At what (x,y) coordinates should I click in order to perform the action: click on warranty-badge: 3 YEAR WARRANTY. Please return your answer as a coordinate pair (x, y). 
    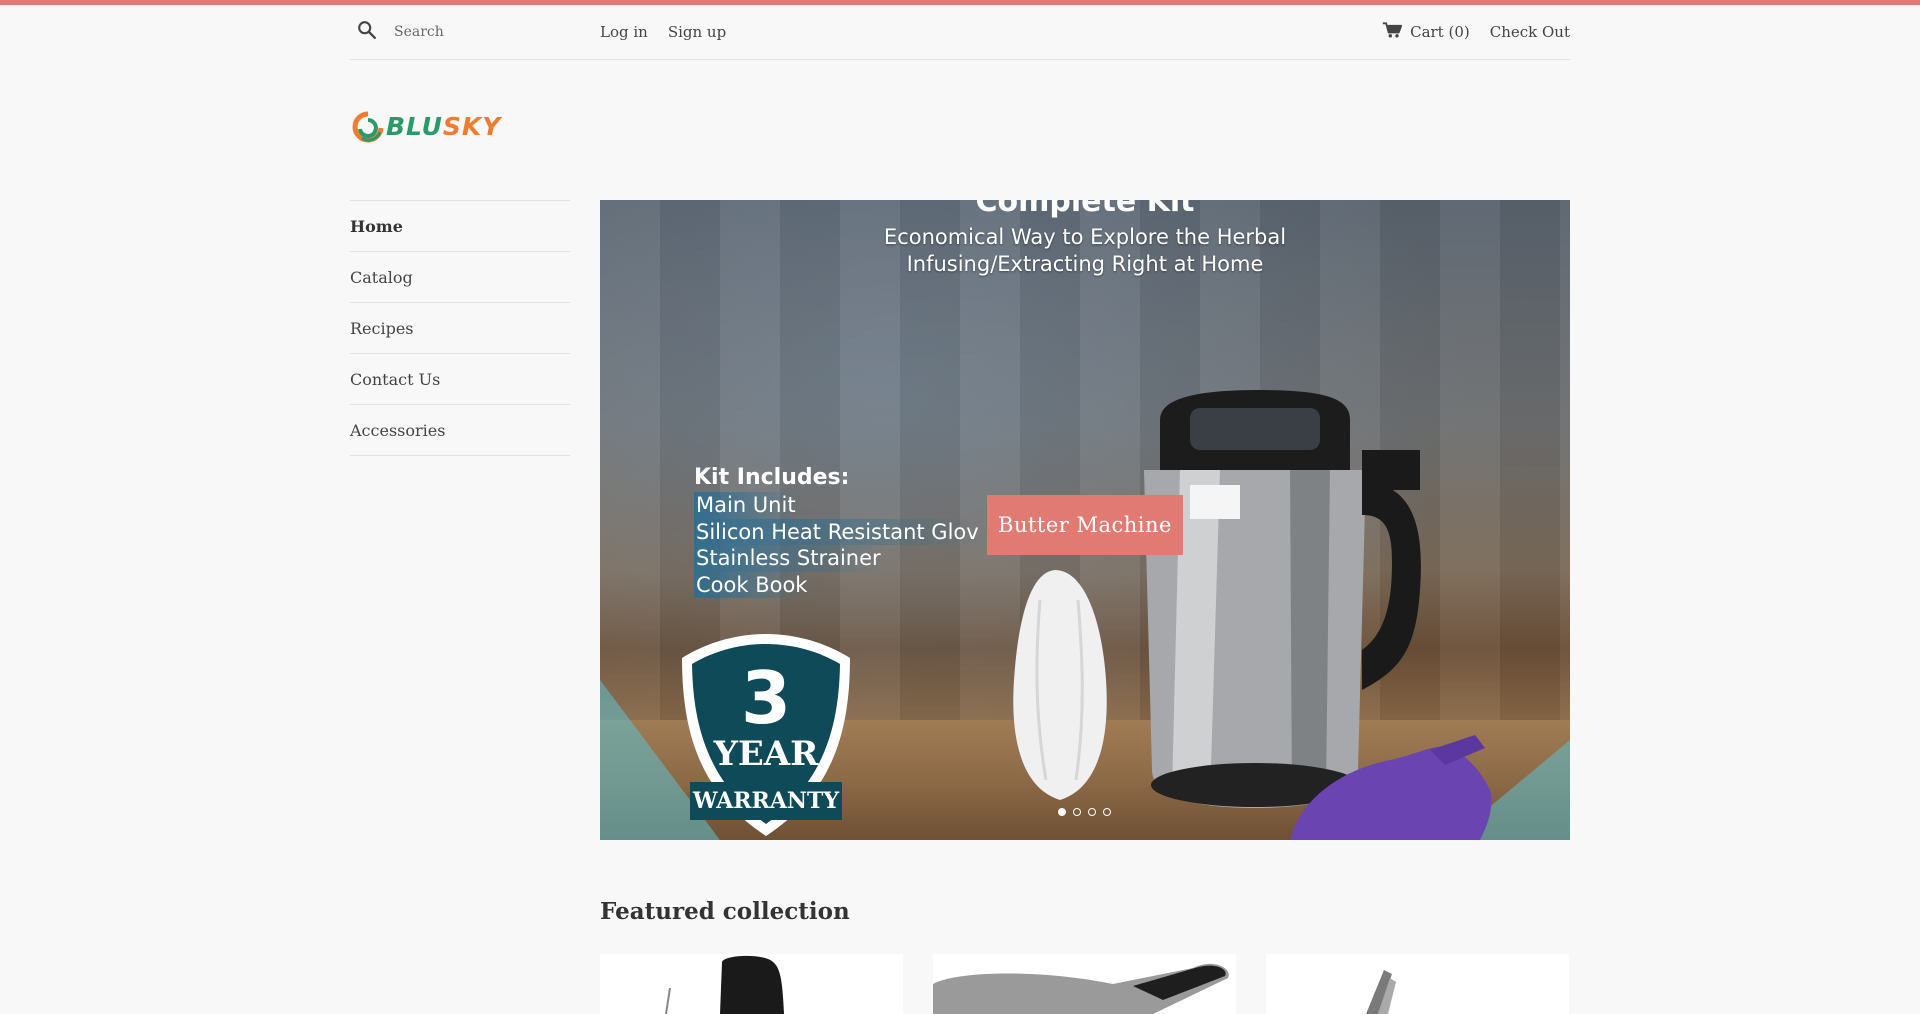
    Looking at the image, I should click on (766, 735).